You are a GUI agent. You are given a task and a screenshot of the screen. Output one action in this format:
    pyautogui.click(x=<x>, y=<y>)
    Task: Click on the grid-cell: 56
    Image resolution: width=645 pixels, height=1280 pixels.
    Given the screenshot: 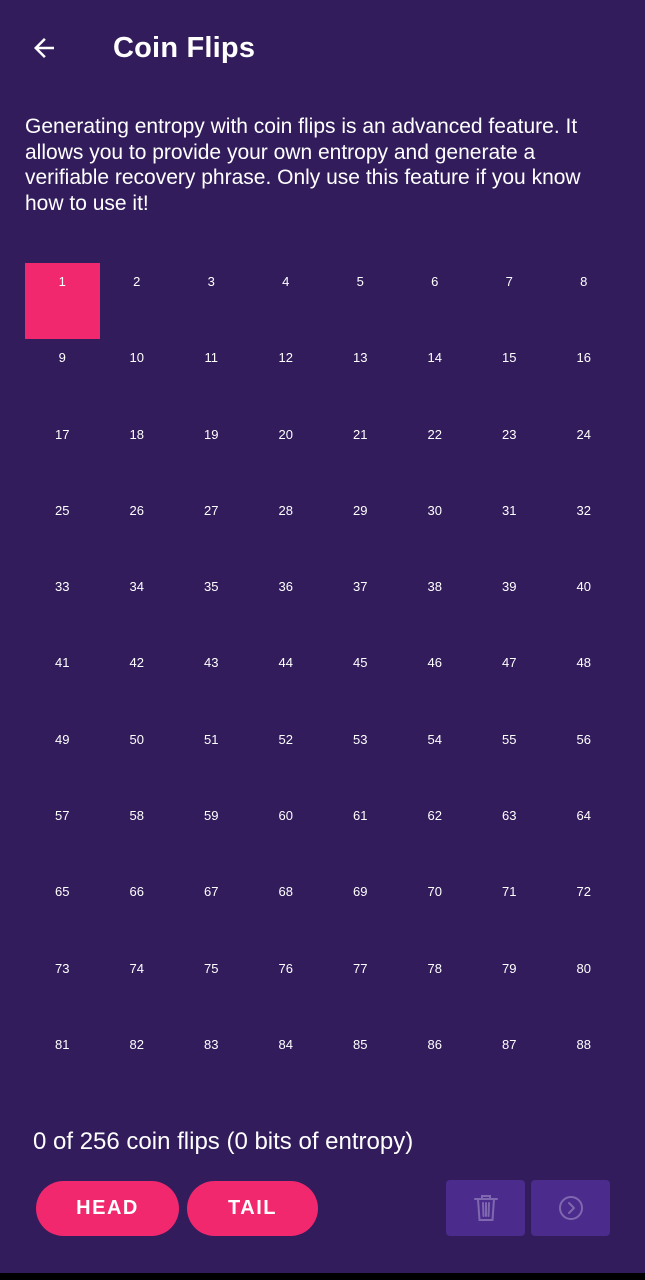 What is the action you would take?
    pyautogui.click(x=583, y=739)
    